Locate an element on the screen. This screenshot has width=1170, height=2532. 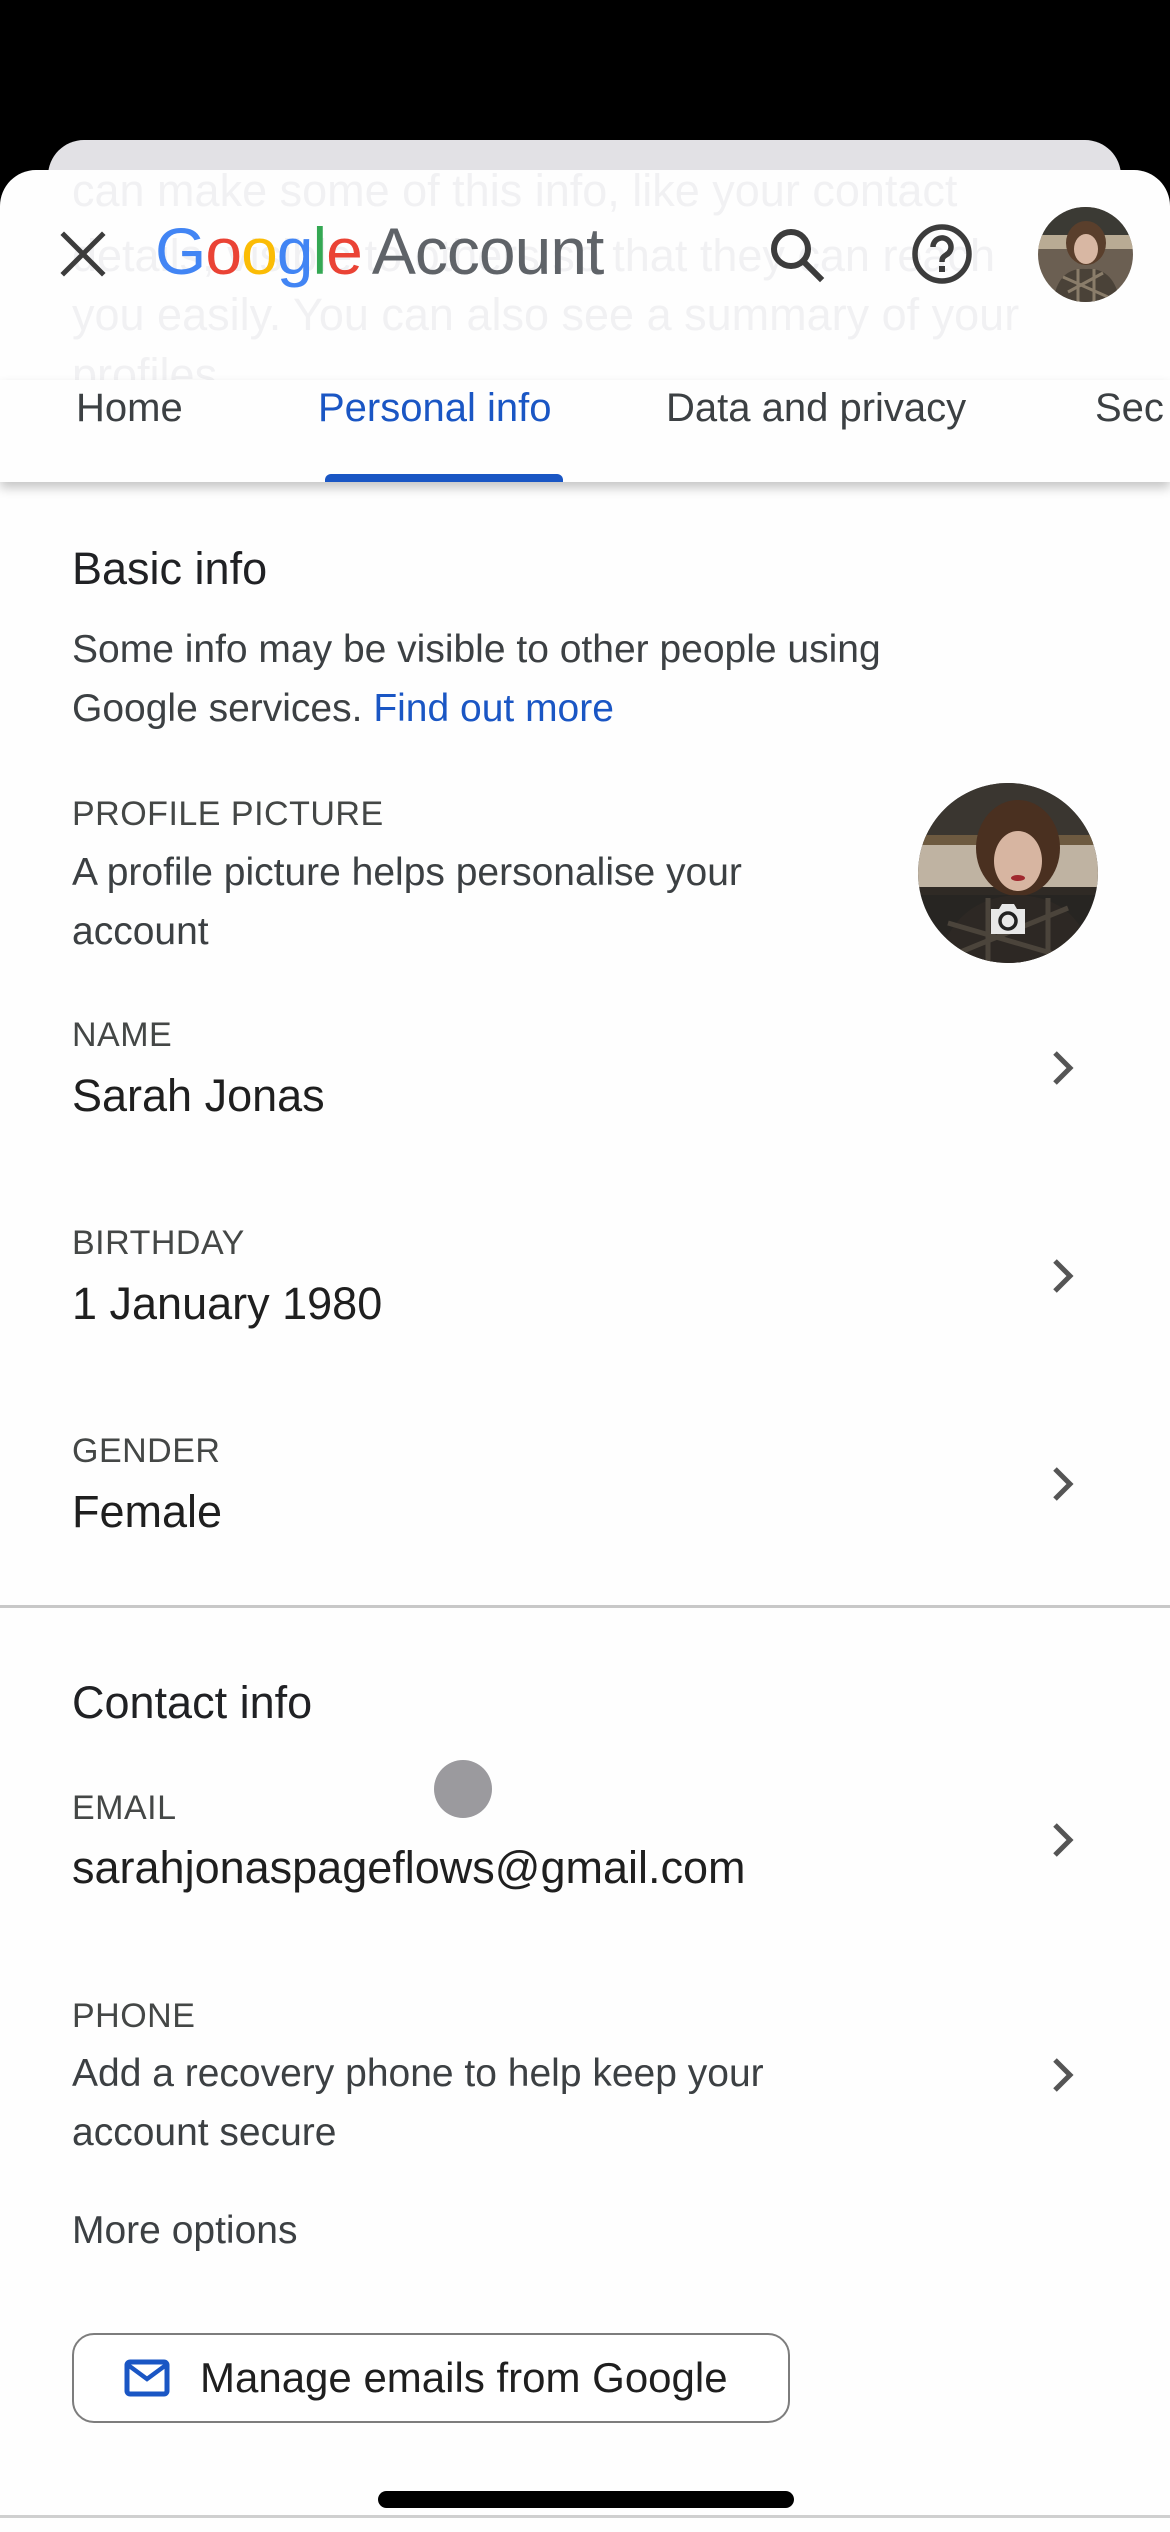
name-label: NAME is located at coordinates (122, 1035).